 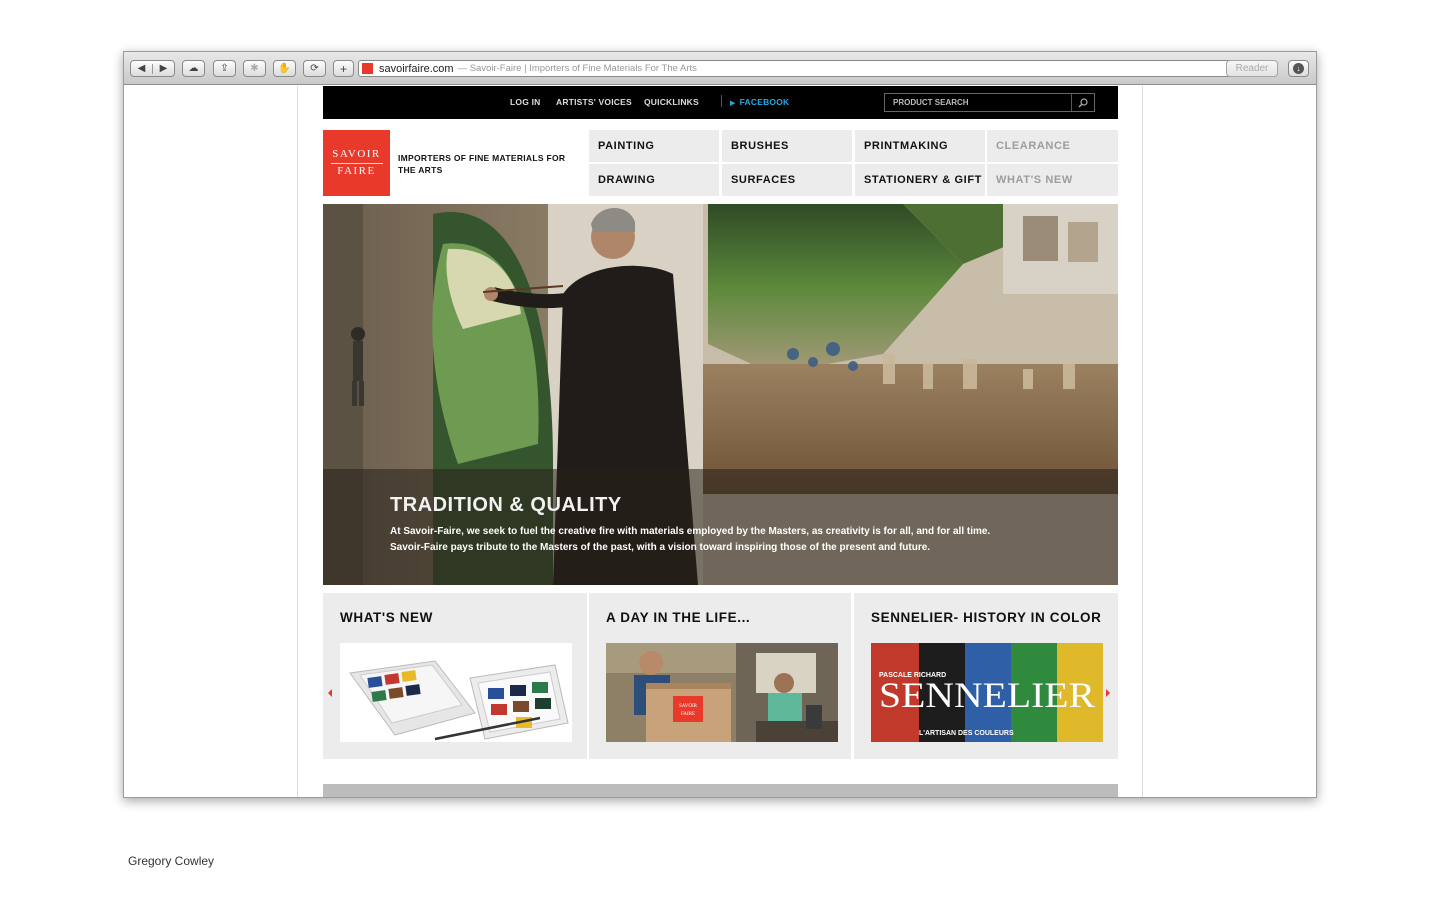 What do you see at coordinates (171, 861) in the screenshot?
I see `credit-caption: Gregory Cowley` at bounding box center [171, 861].